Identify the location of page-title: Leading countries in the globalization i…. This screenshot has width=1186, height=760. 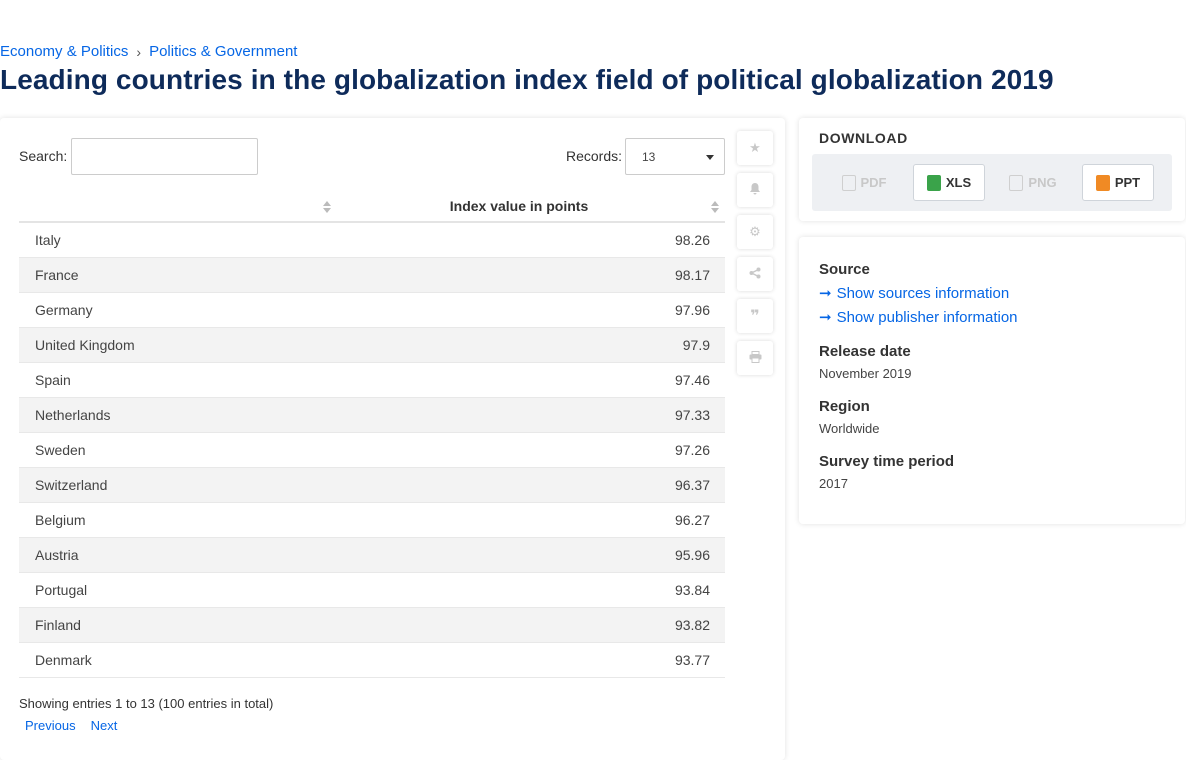
(527, 79).